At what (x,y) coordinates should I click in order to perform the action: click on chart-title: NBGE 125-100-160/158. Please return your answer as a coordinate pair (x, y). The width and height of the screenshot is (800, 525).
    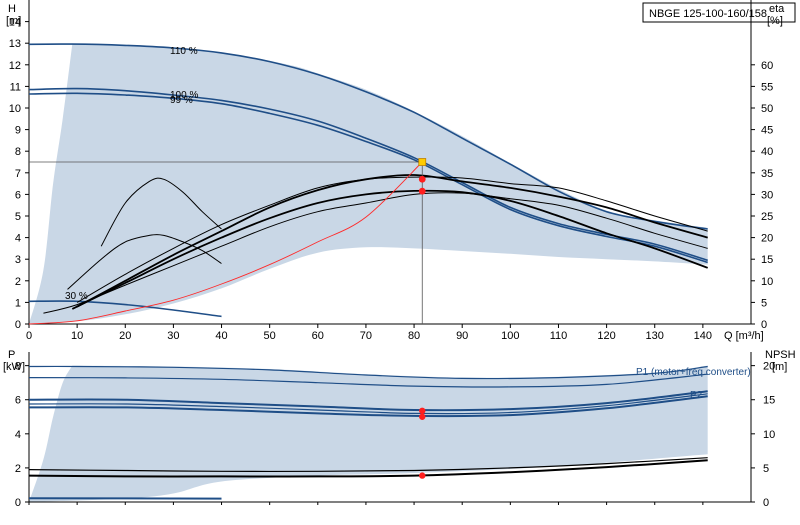
    Looking at the image, I should click on (708, 14).